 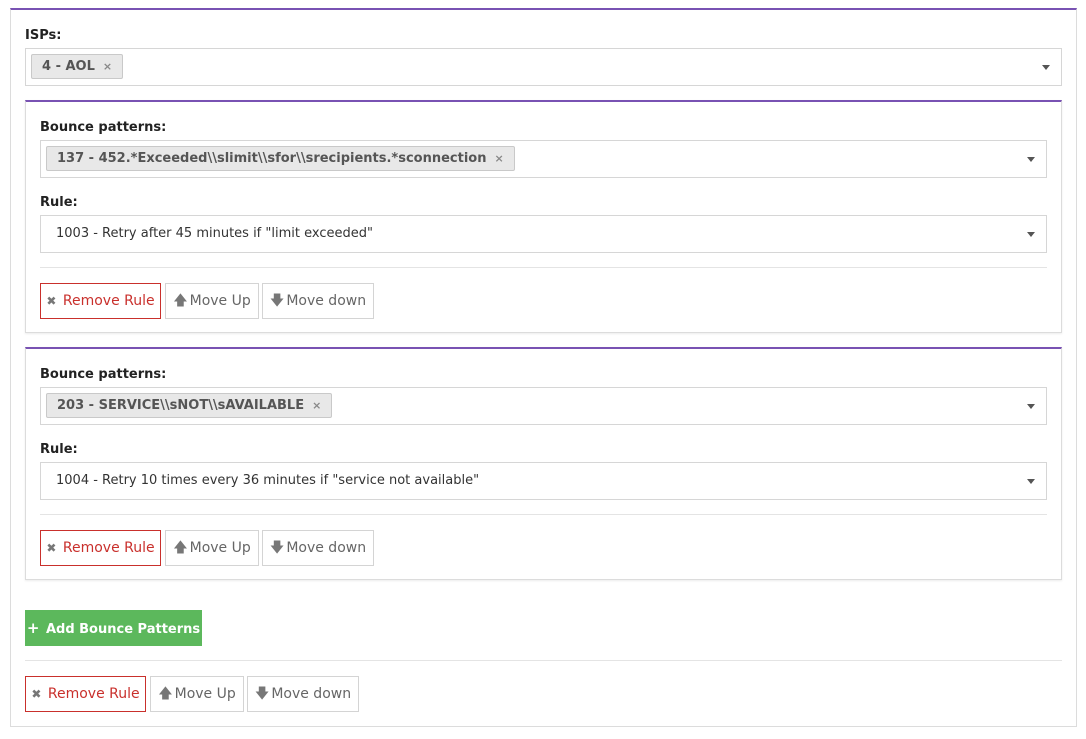 I want to click on isps-label: ISPs:, so click(x=43, y=35).